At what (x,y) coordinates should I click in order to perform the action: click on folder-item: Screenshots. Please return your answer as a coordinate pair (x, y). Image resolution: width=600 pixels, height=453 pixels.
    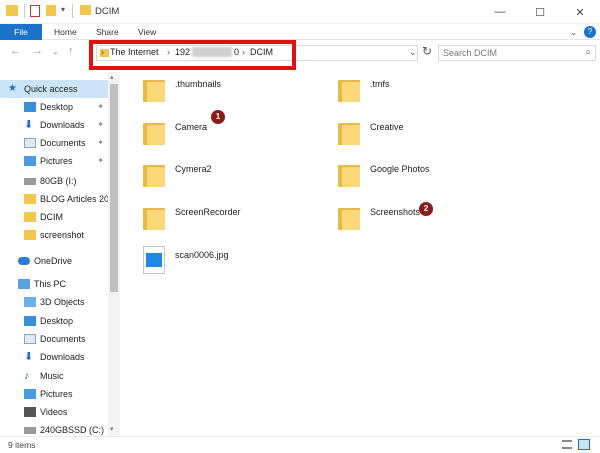
    Looking at the image, I should click on (379, 217).